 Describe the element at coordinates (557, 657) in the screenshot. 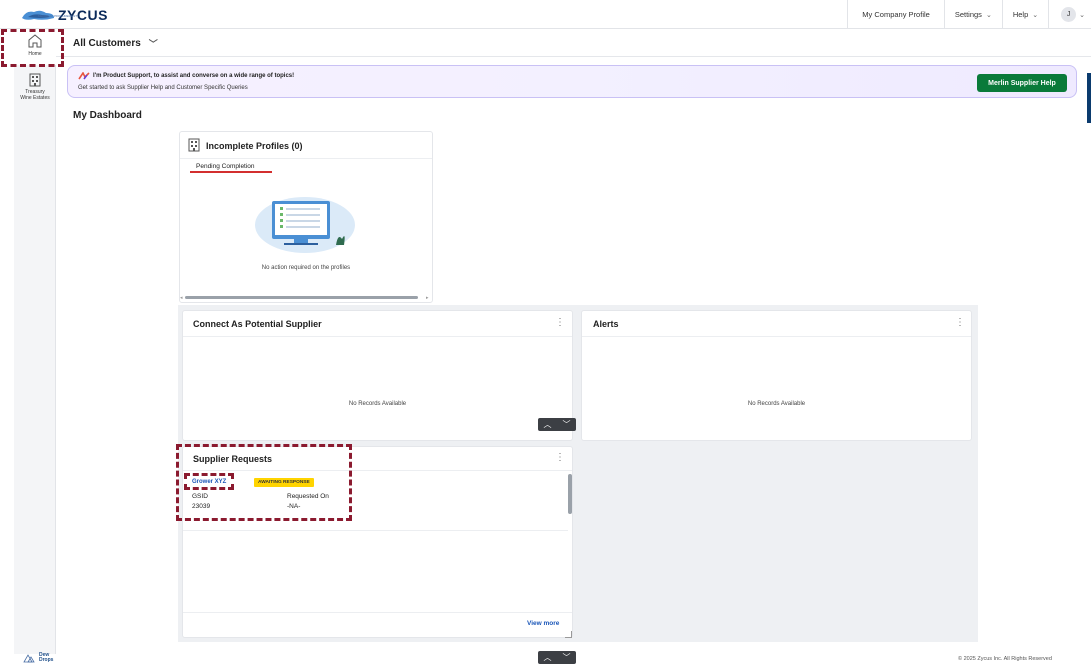

I see `page-scroll-control: ︿ ﹀` at that location.